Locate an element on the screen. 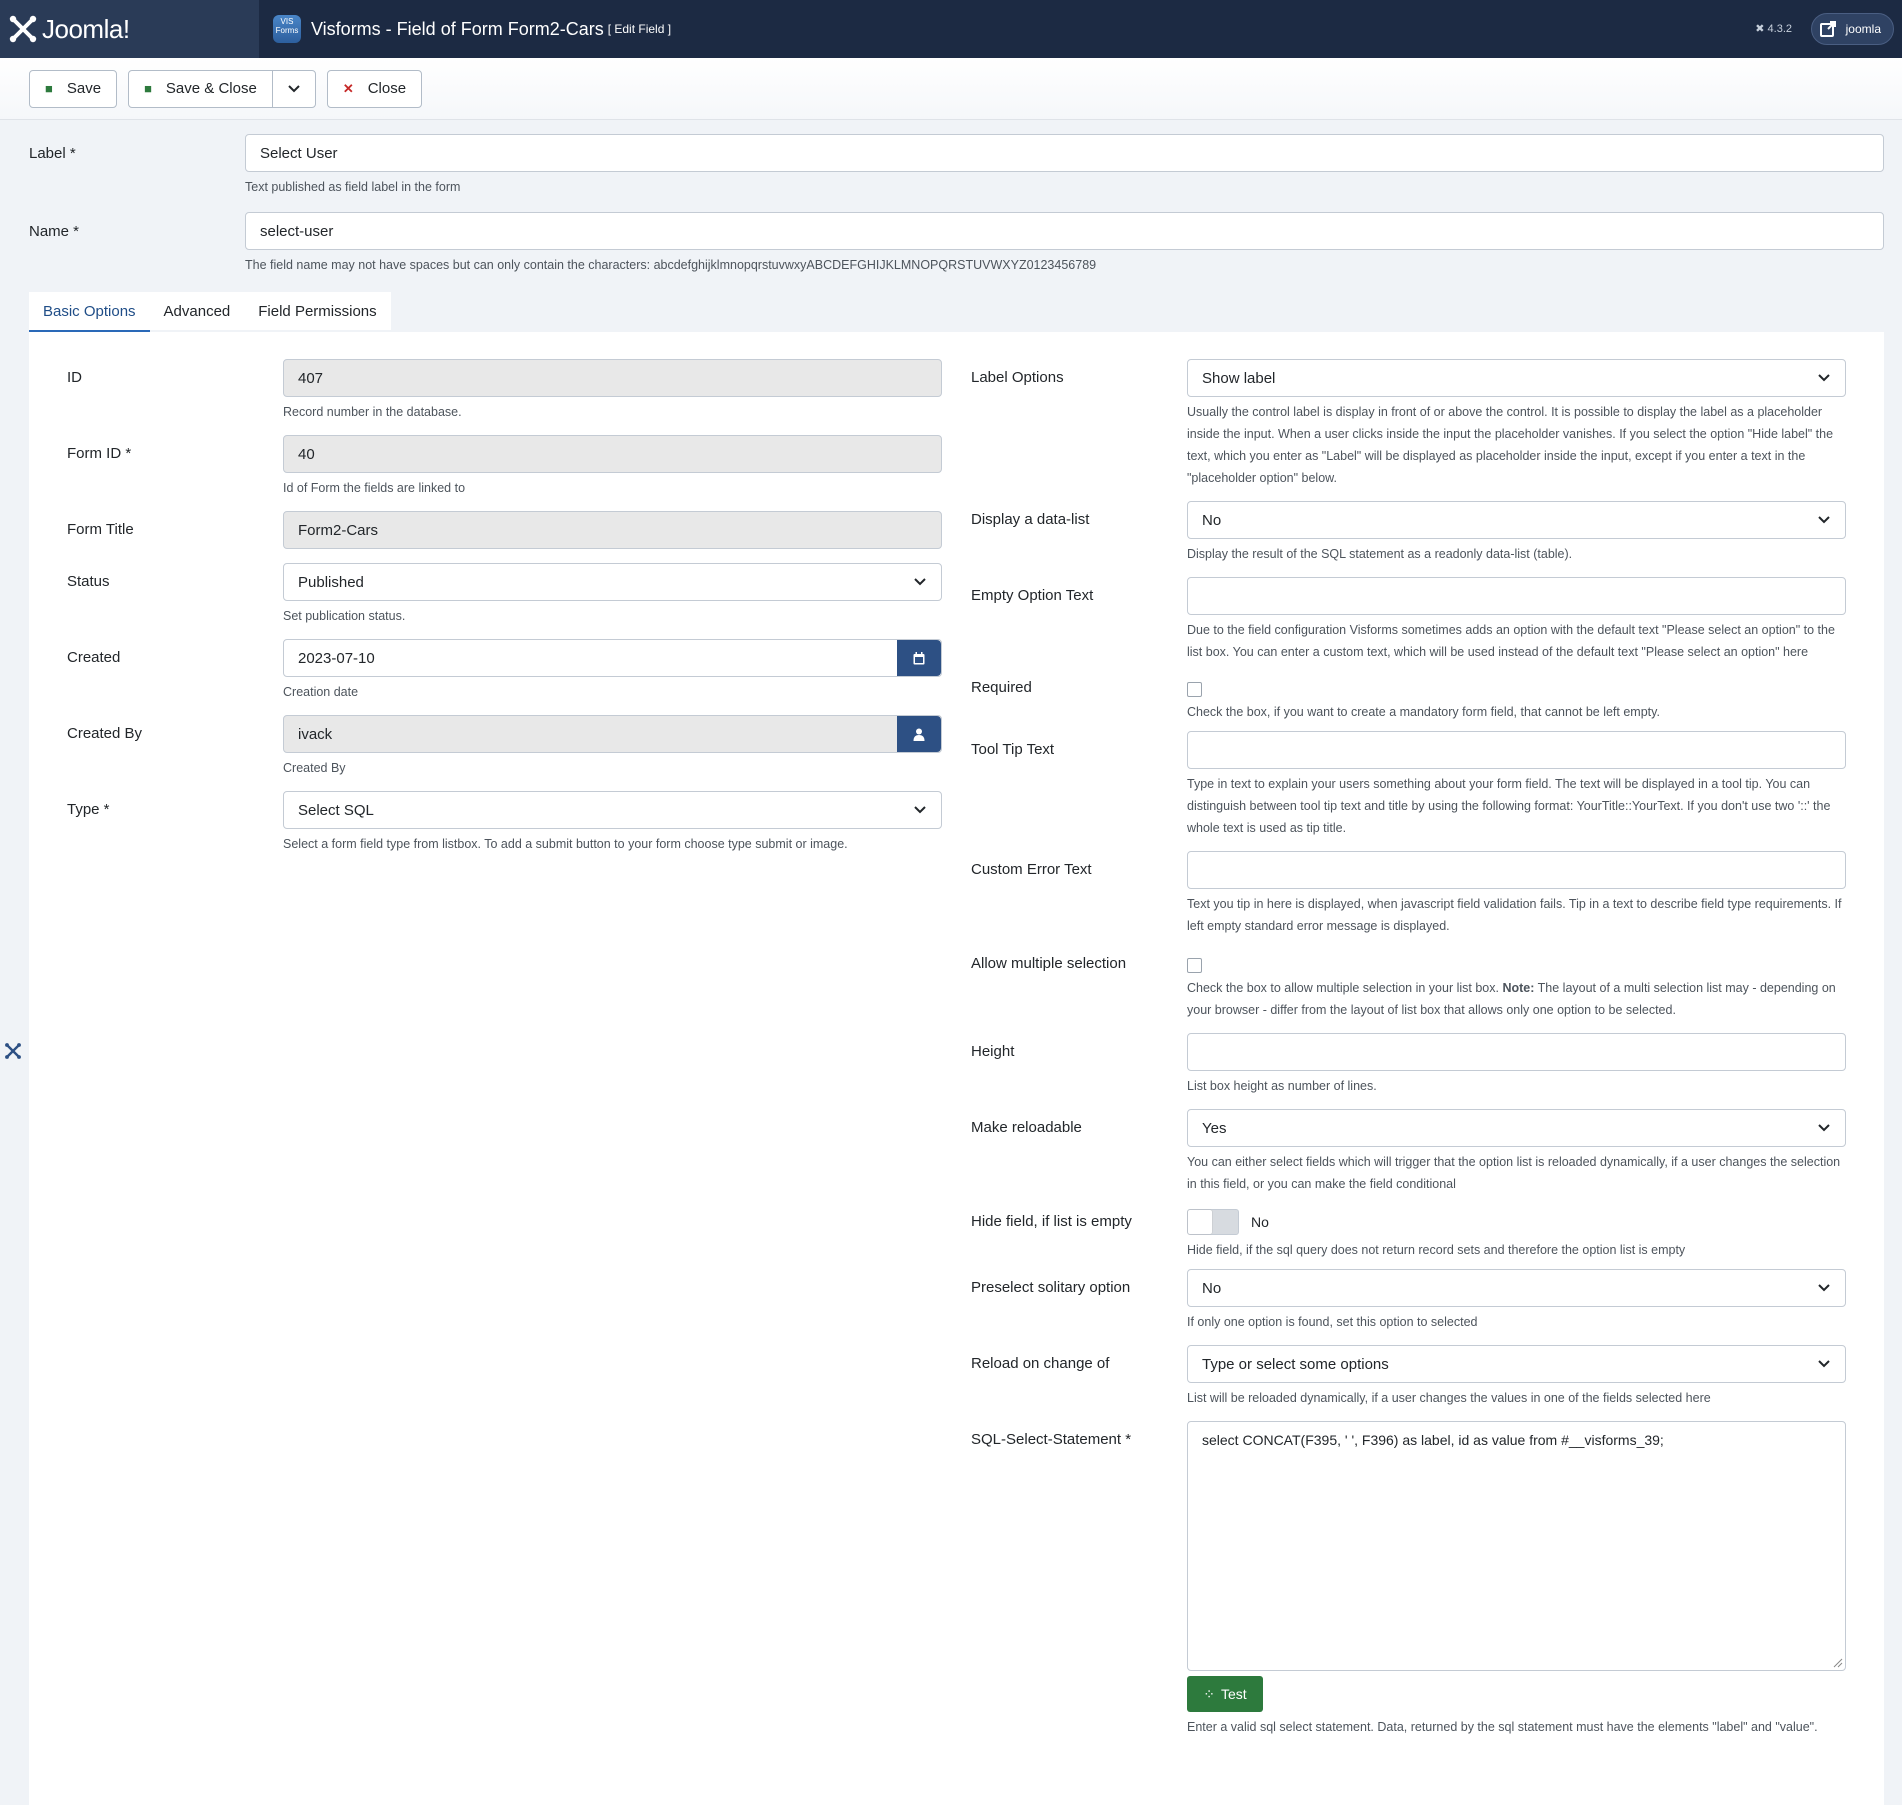 This screenshot has width=1902, height=1805. brand-name: Joomla! is located at coordinates (86, 28).